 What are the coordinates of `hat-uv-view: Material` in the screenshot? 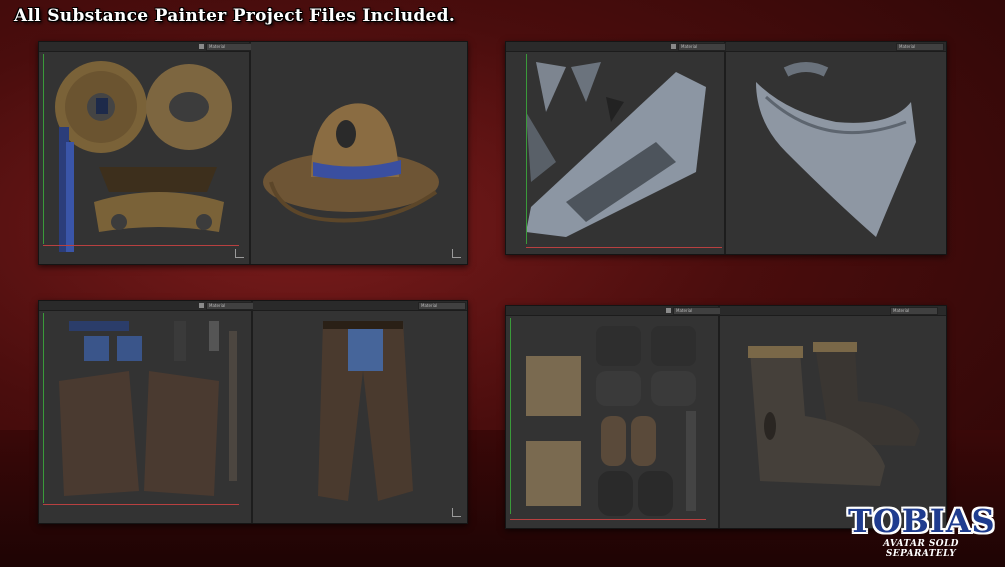 It's located at (146, 153).